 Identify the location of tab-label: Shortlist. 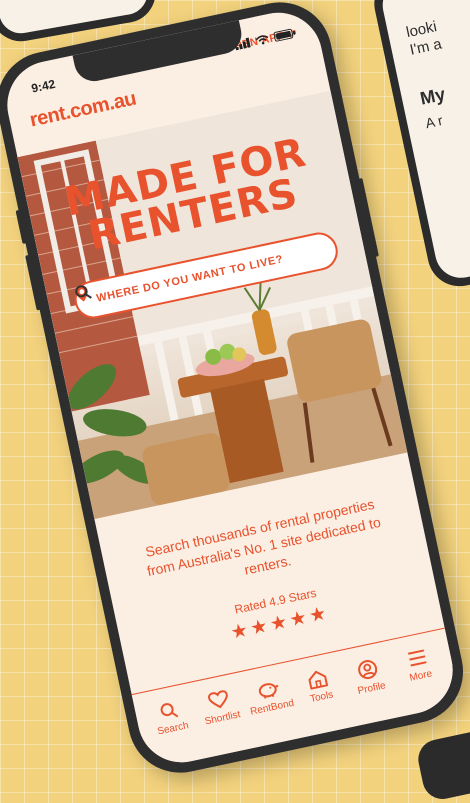
(222, 718).